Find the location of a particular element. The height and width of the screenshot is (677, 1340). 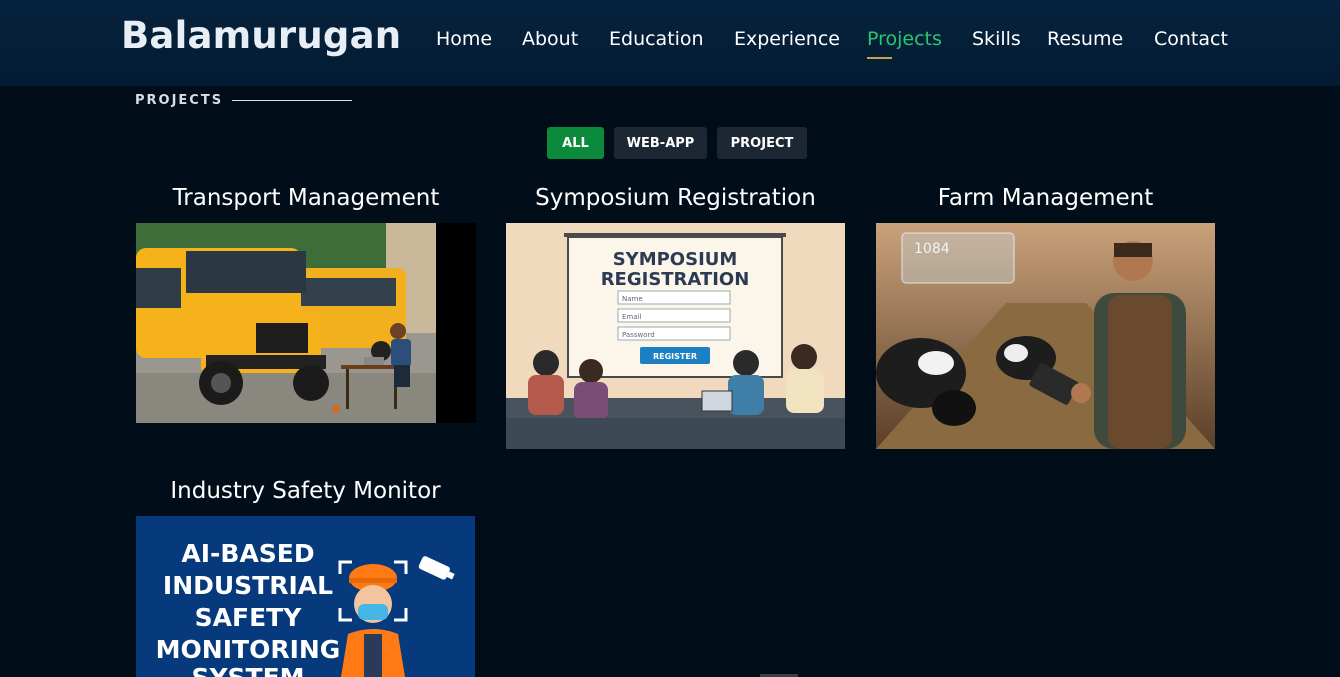

nav-skills: Skills is located at coordinates (996, 39).